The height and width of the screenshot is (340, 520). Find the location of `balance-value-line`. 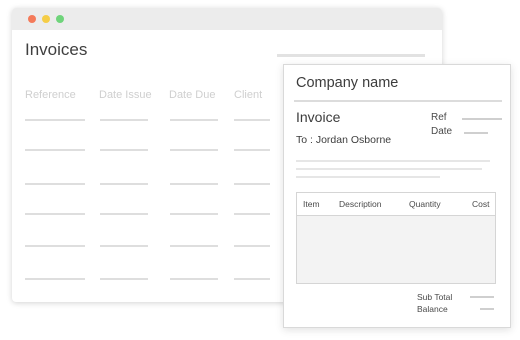

balance-value-line is located at coordinates (487, 309).